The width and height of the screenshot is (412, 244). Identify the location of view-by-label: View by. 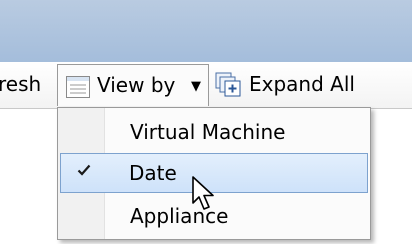
(136, 85).